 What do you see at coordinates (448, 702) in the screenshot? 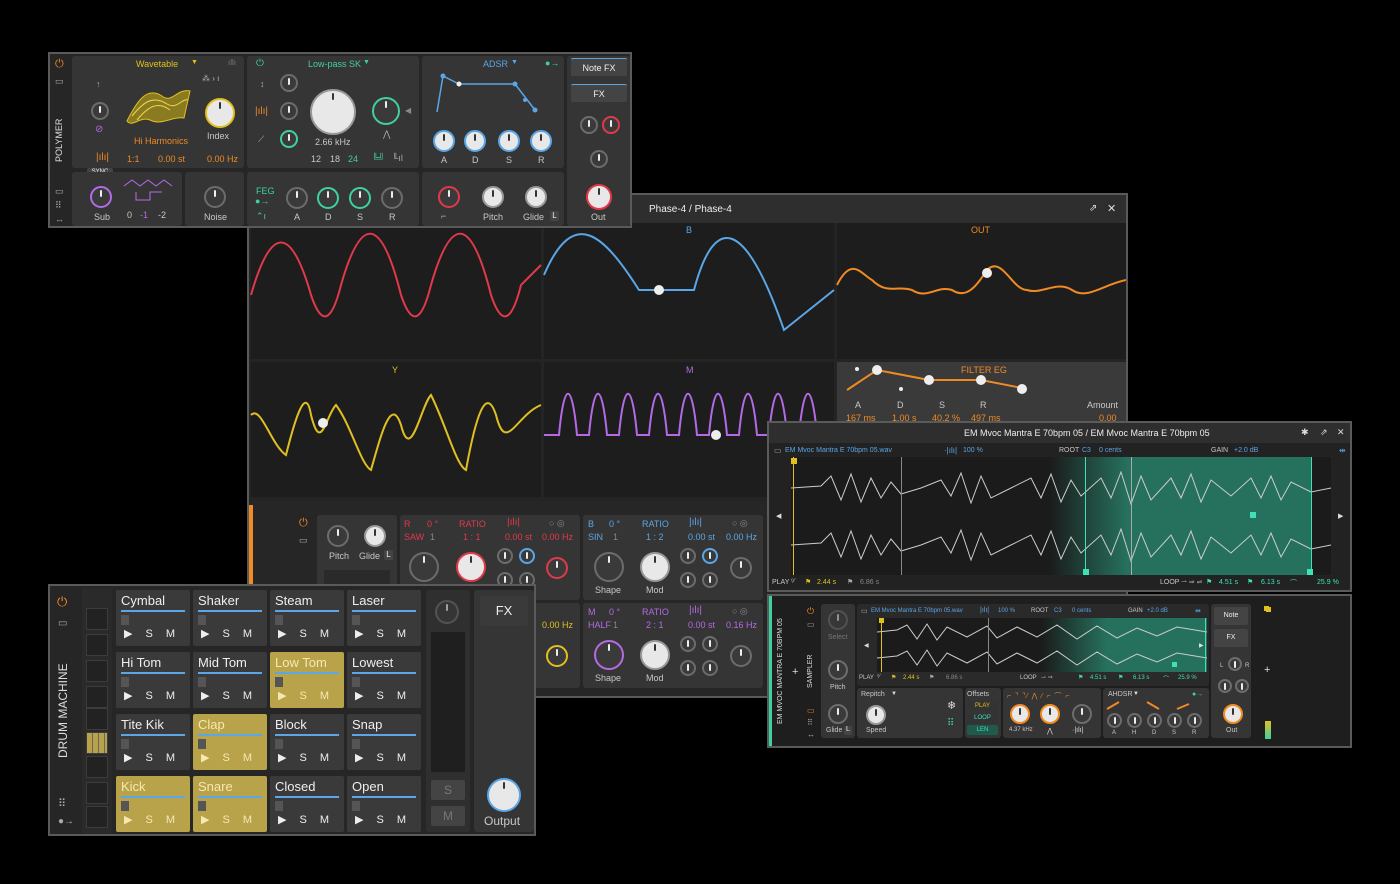
I see `level-fader` at bounding box center [448, 702].